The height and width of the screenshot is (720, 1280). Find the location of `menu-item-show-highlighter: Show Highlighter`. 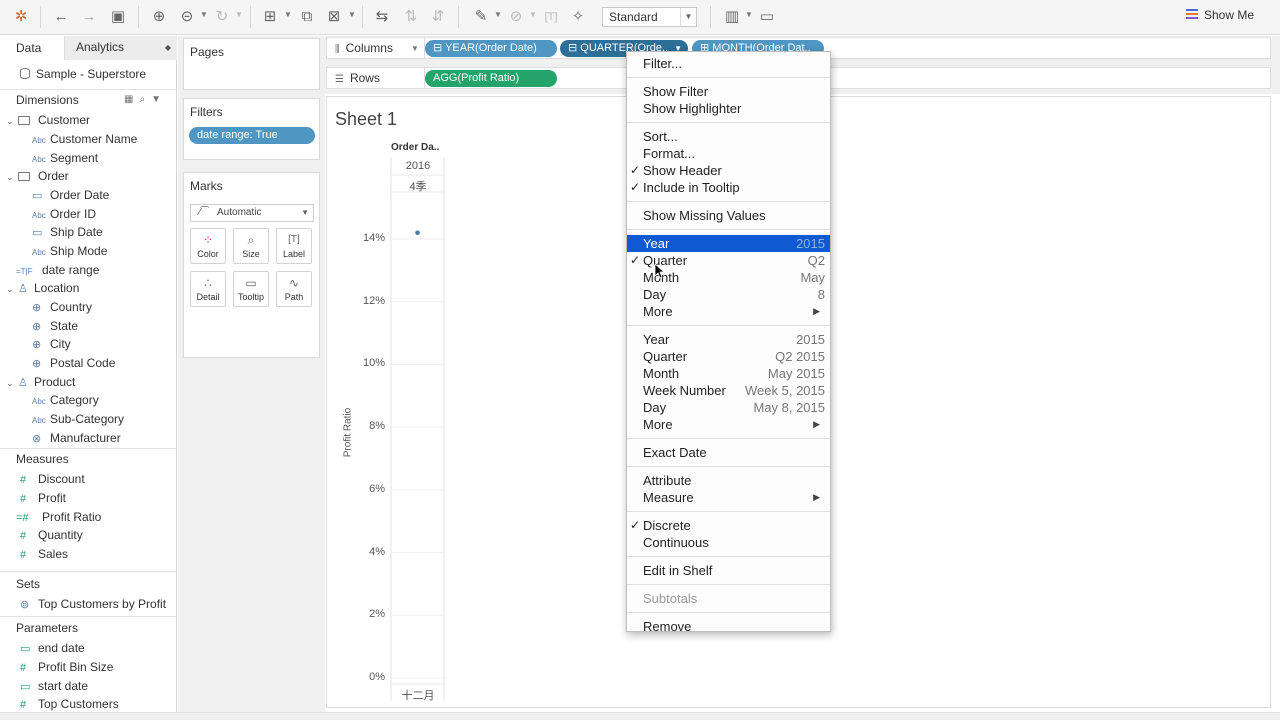

menu-item-show-highlighter: Show Highlighter is located at coordinates (728, 108).